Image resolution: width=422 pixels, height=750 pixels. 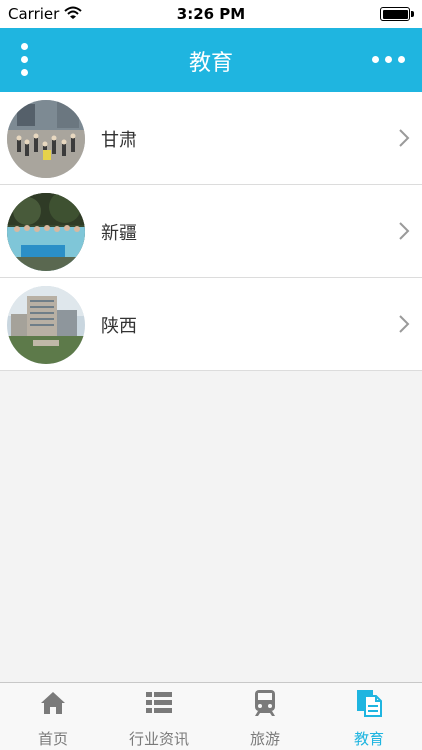 I want to click on list-item: 甘肃, so click(x=211, y=138).